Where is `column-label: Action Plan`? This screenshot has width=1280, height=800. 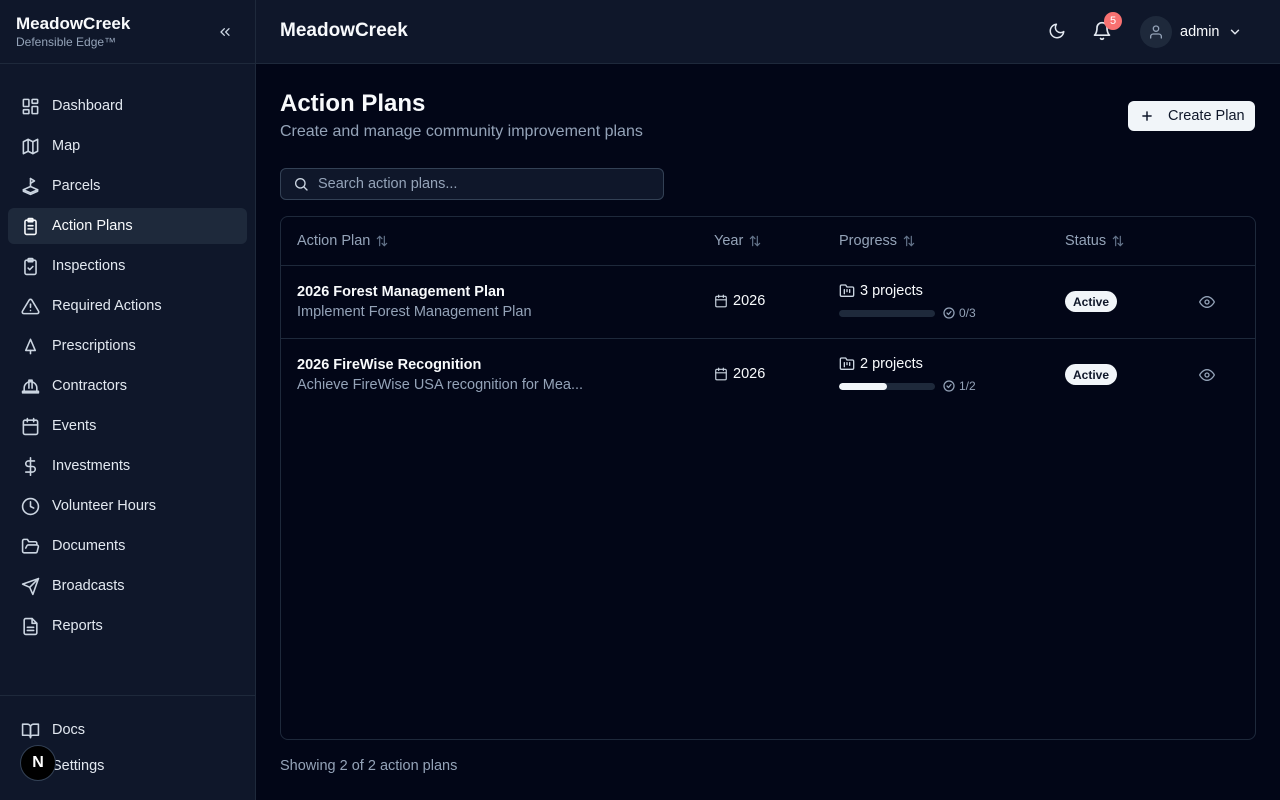
column-label: Action Plan is located at coordinates (334, 241).